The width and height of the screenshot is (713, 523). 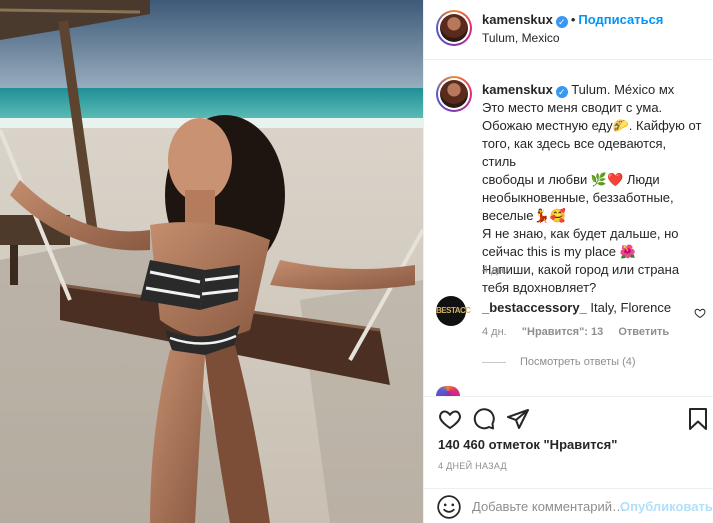 What do you see at coordinates (527, 444) in the screenshot?
I see `likes-count: 140 460 отметок "Нравится"` at bounding box center [527, 444].